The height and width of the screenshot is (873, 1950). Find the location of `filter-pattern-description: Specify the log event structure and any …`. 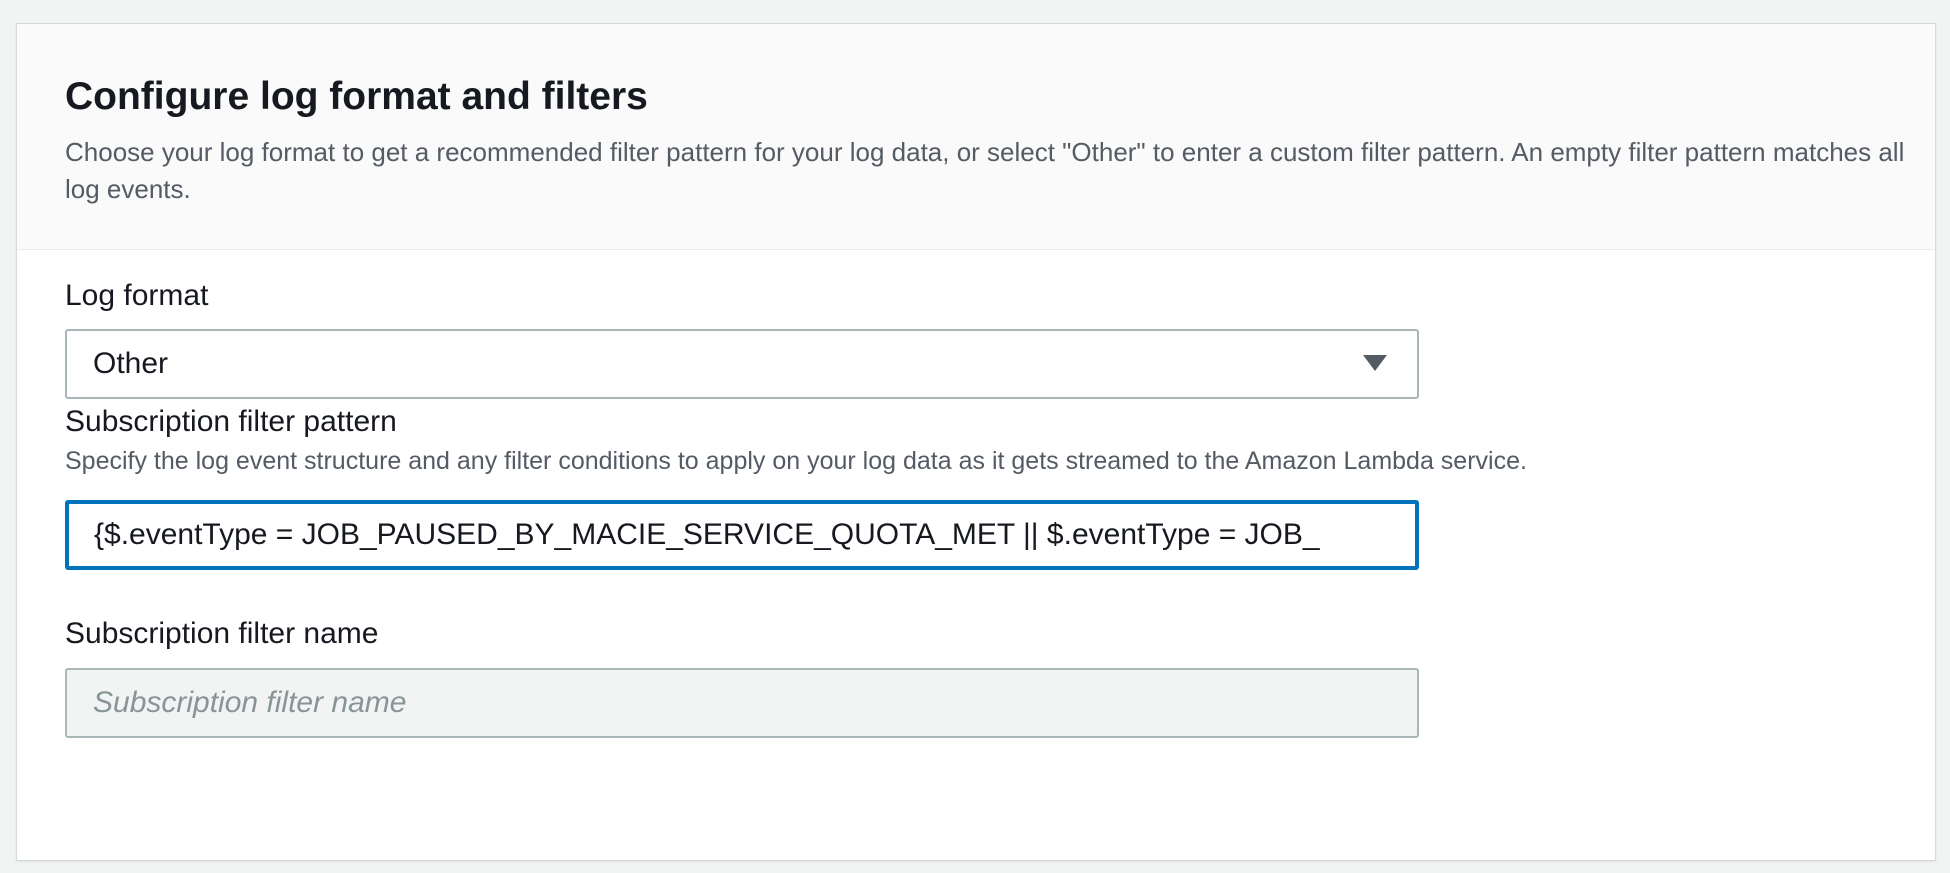

filter-pattern-description: Specify the log event structure and any … is located at coordinates (796, 461).